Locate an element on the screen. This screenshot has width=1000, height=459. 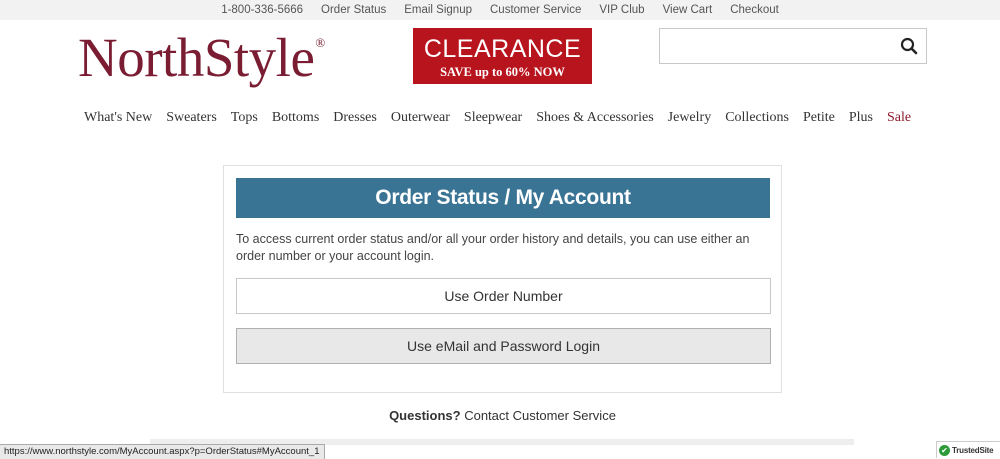
nav-whats-new: What's New is located at coordinates (118, 118).